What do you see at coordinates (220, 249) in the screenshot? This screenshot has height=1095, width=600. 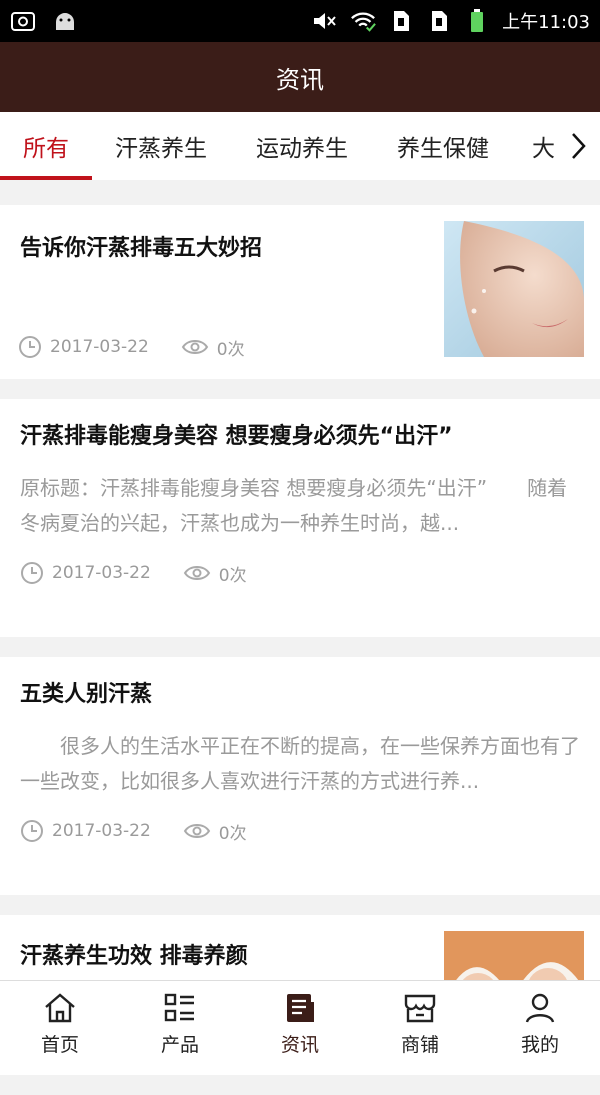 I see `article-title: 告诉你汗蒸排毒五大妙招` at bounding box center [220, 249].